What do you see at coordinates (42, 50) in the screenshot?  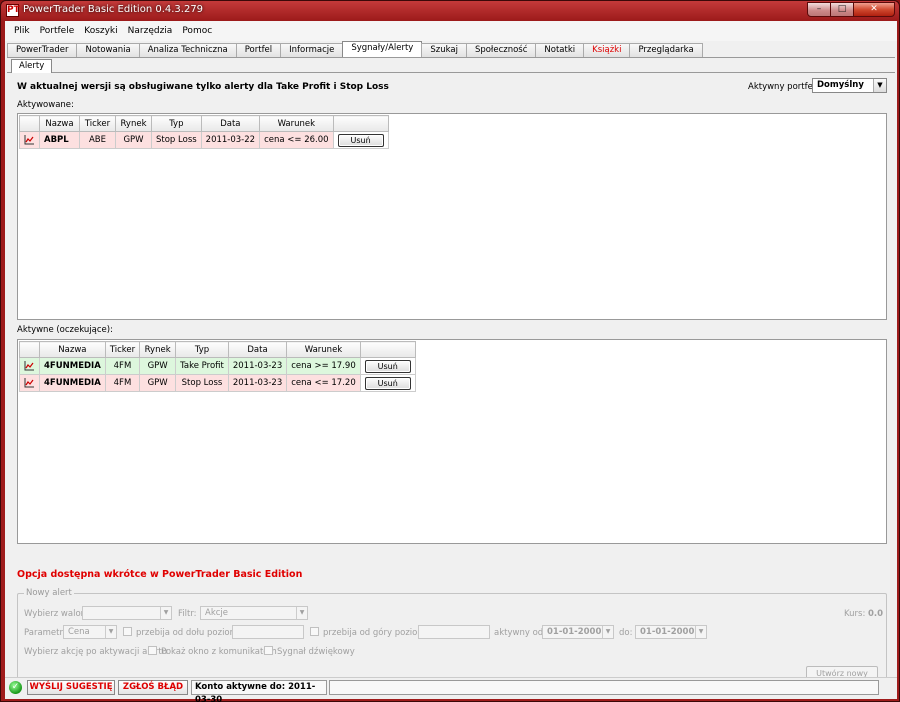 I see `tab-powertrader: PowerTrader` at bounding box center [42, 50].